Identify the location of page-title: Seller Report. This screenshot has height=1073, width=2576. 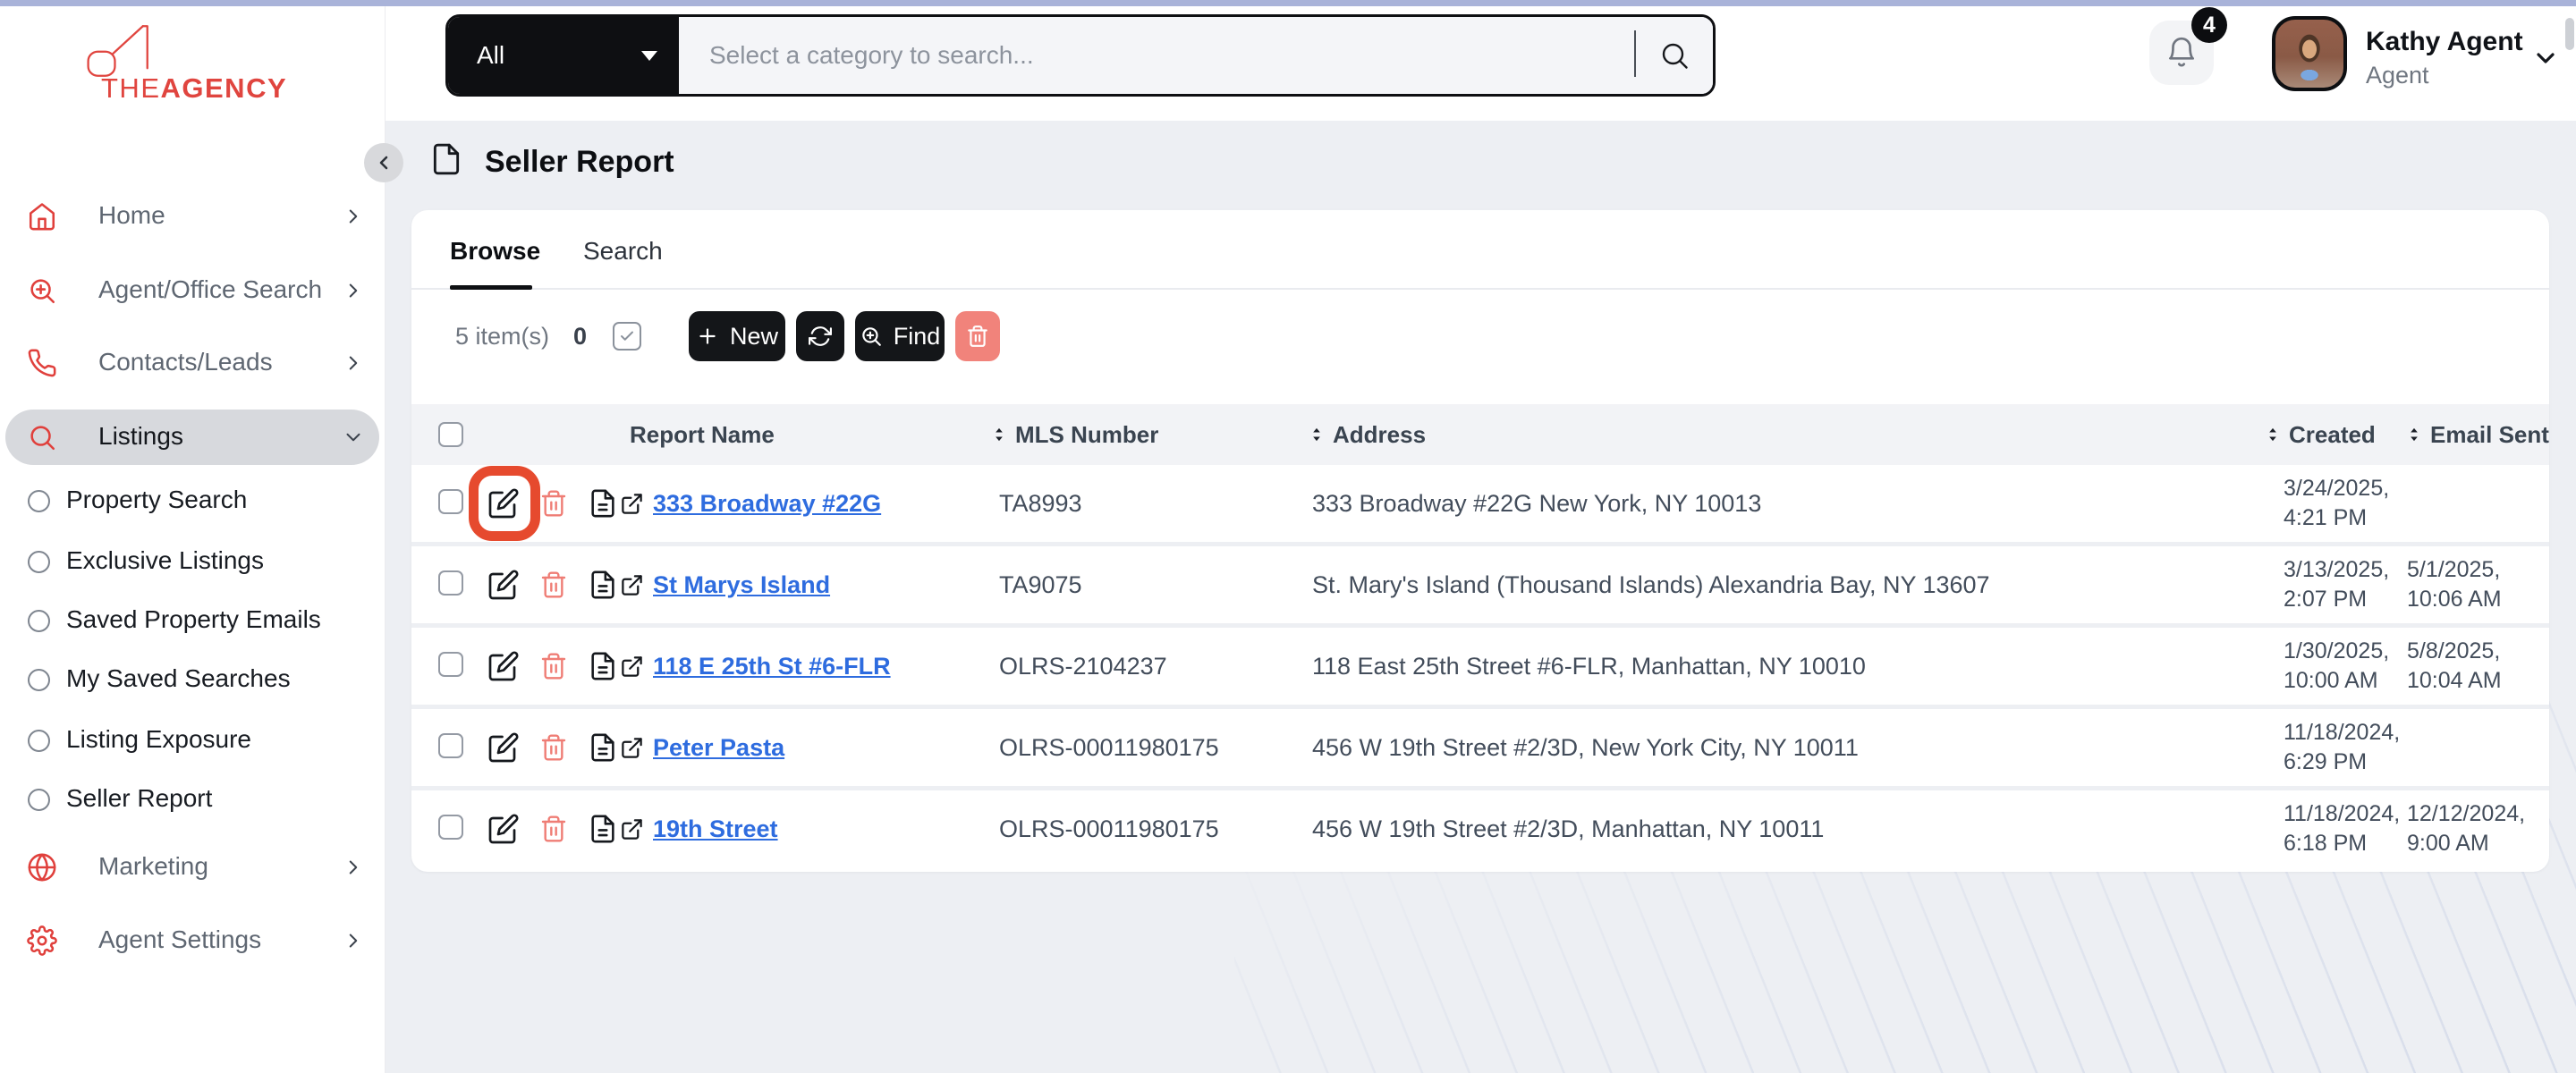
(579, 162).